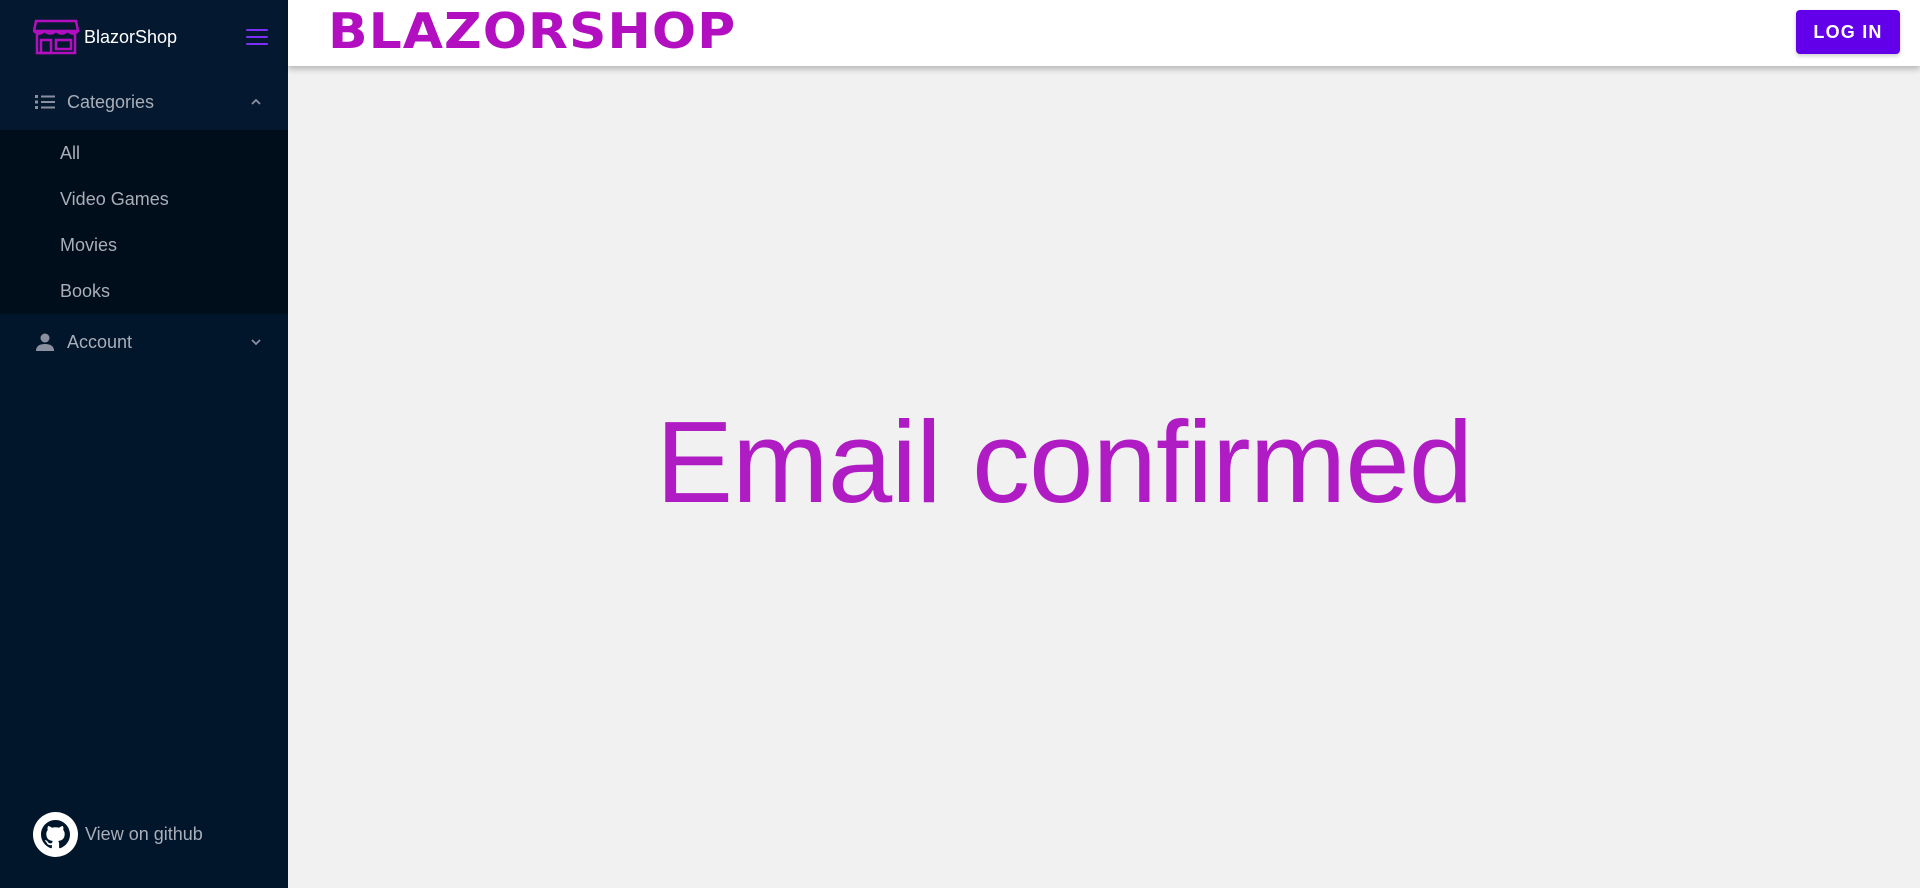 The width and height of the screenshot is (1920, 888). I want to click on login-button: LOG IN, so click(1848, 32).